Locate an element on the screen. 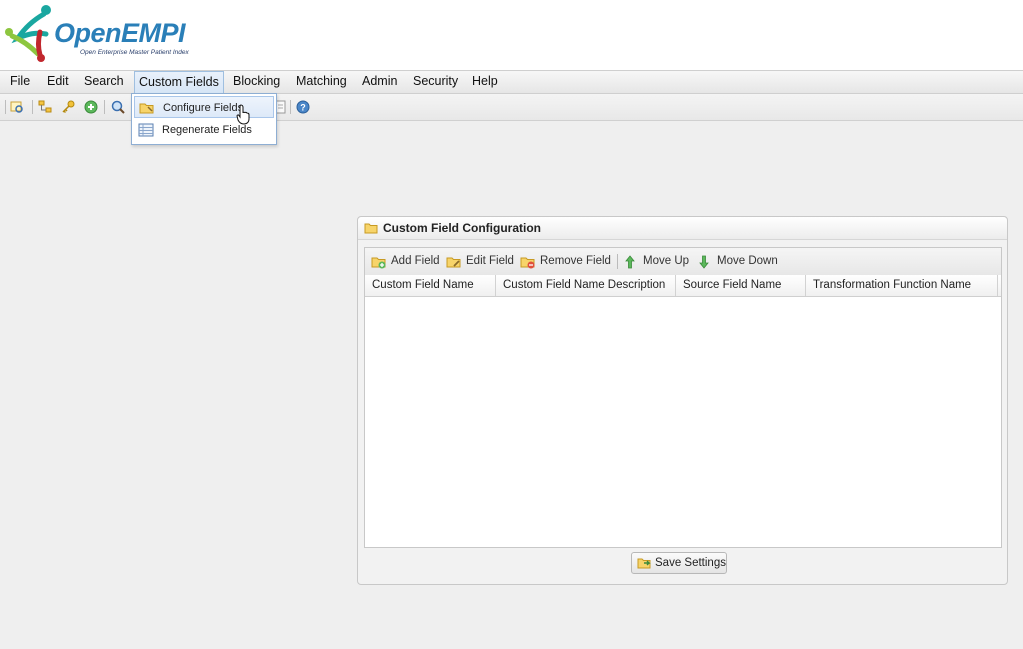 This screenshot has width=1023, height=649. logo-empi-text: EMPI is located at coordinates (153, 33).